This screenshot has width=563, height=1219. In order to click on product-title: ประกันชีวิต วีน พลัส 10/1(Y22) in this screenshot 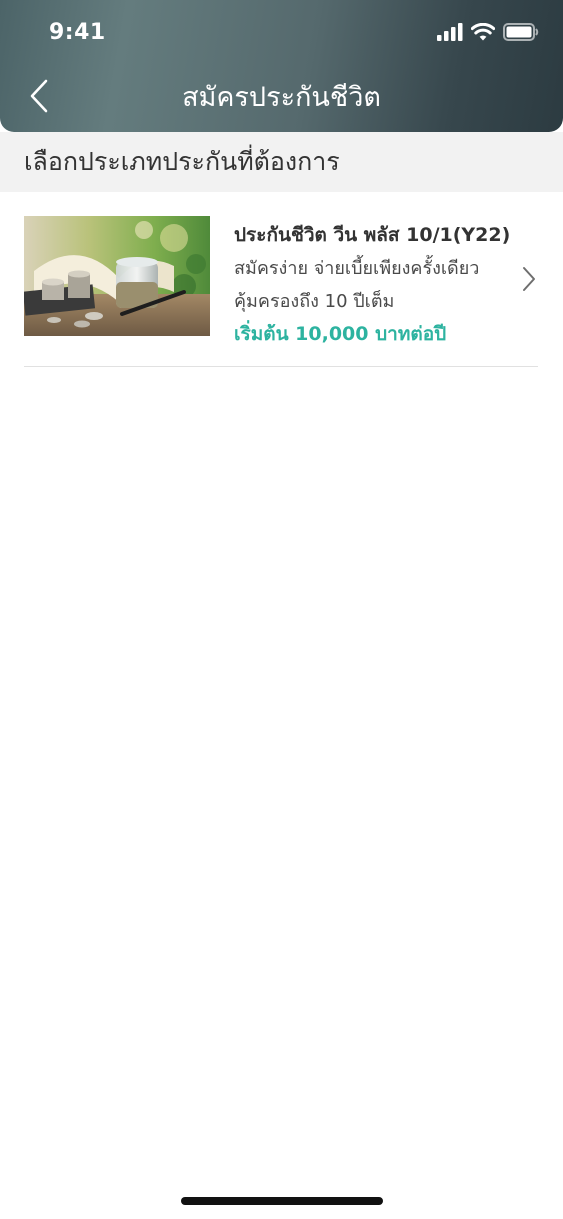, I will do `click(372, 235)`.